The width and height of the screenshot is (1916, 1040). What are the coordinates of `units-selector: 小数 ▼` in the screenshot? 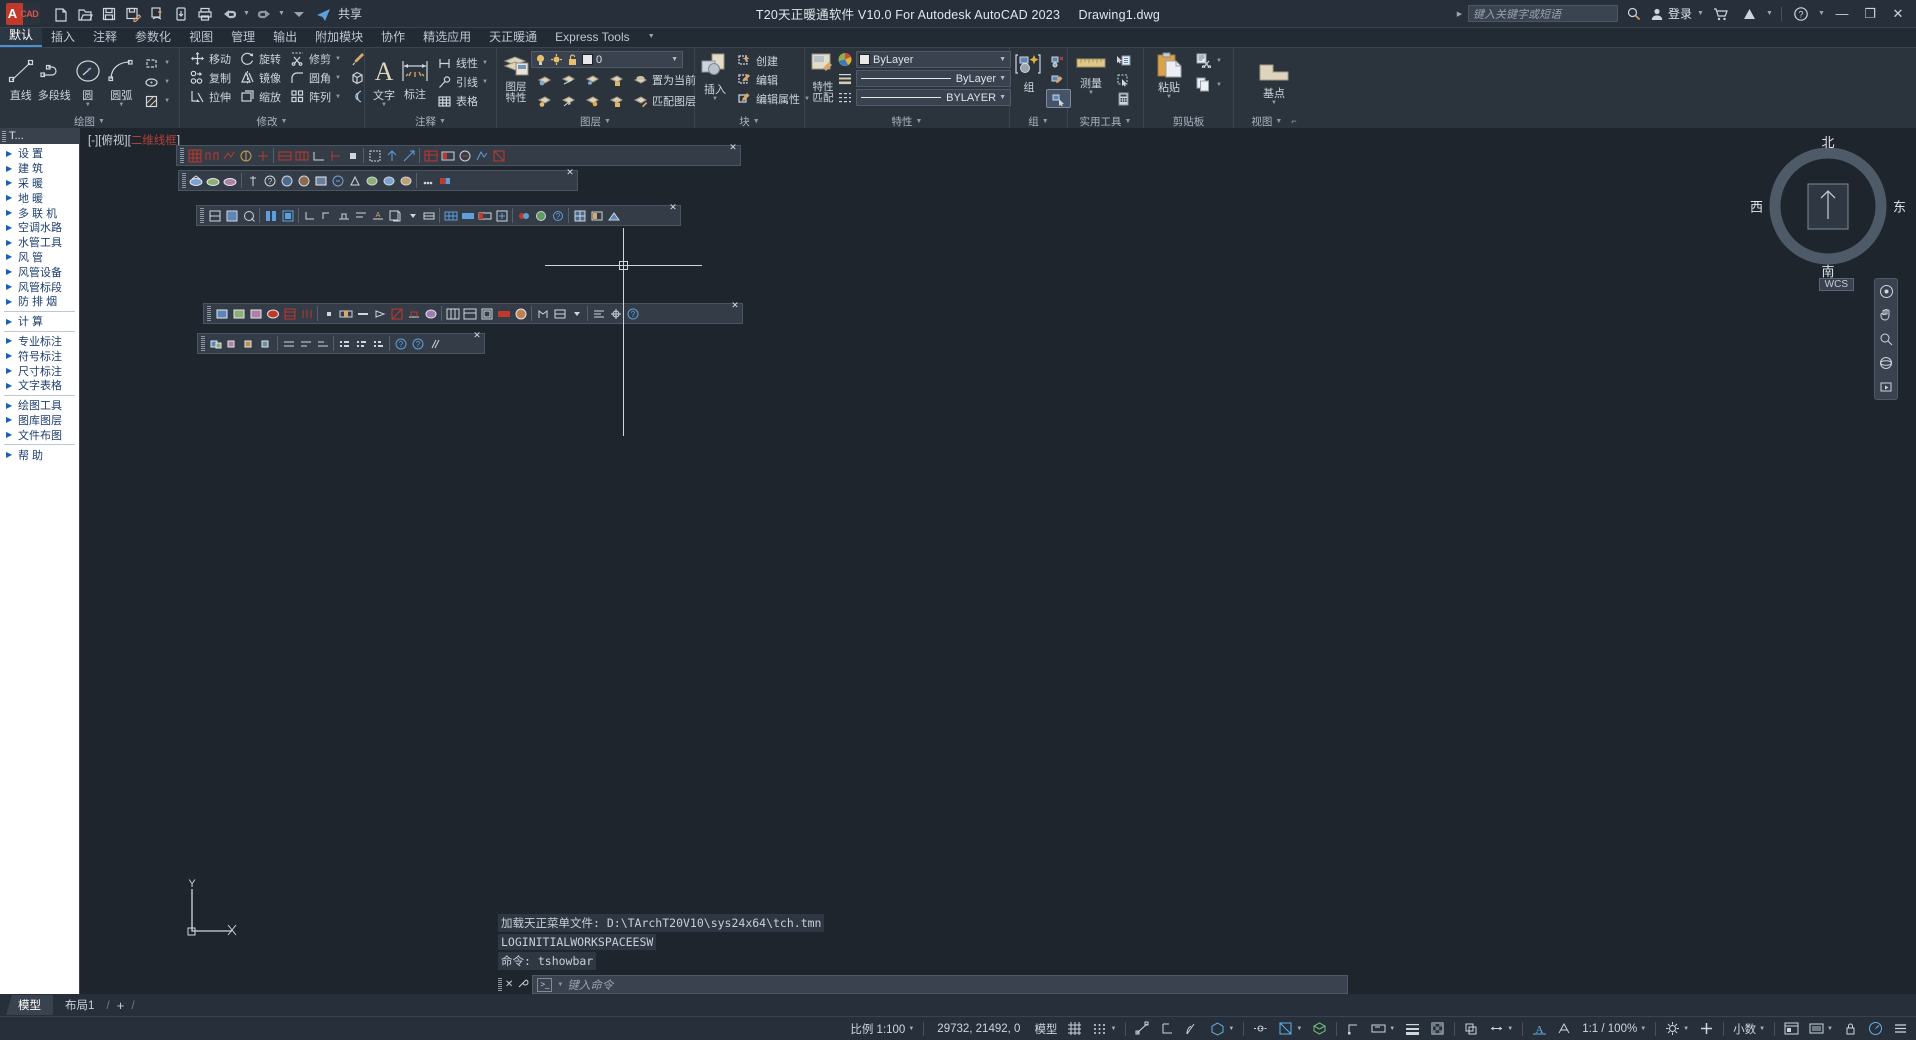 It's located at (1749, 1029).